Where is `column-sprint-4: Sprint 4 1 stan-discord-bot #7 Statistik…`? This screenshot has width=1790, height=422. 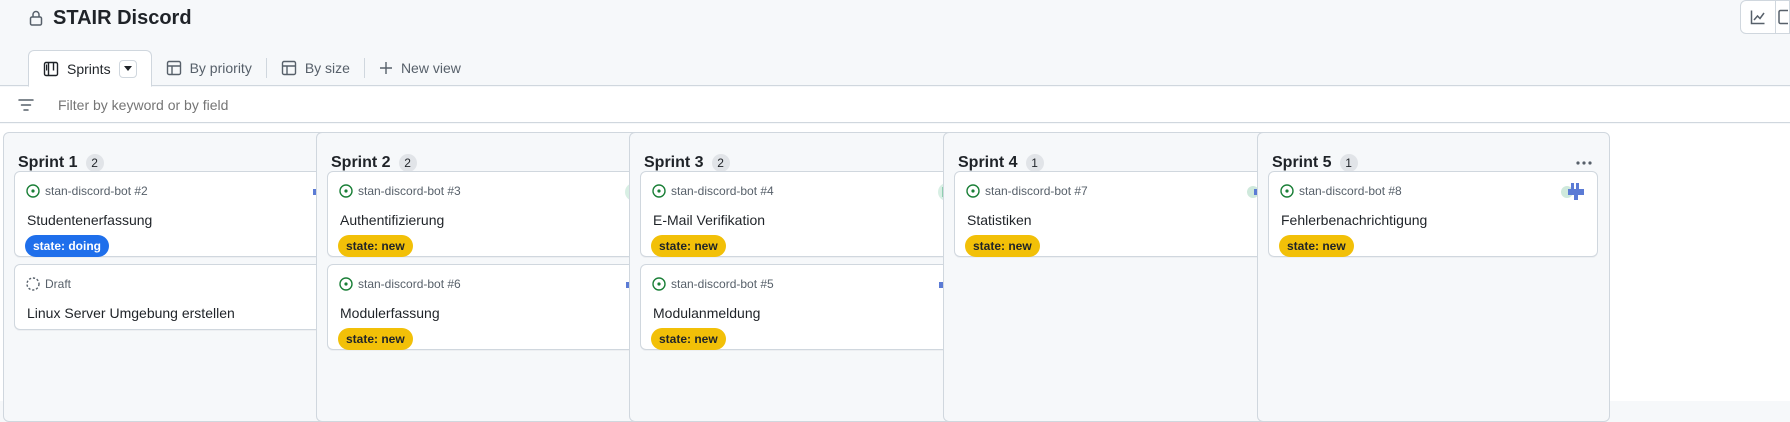
column-sprint-4: Sprint 4 1 stan-discord-bot #7 Statistik… is located at coordinates (1119, 277).